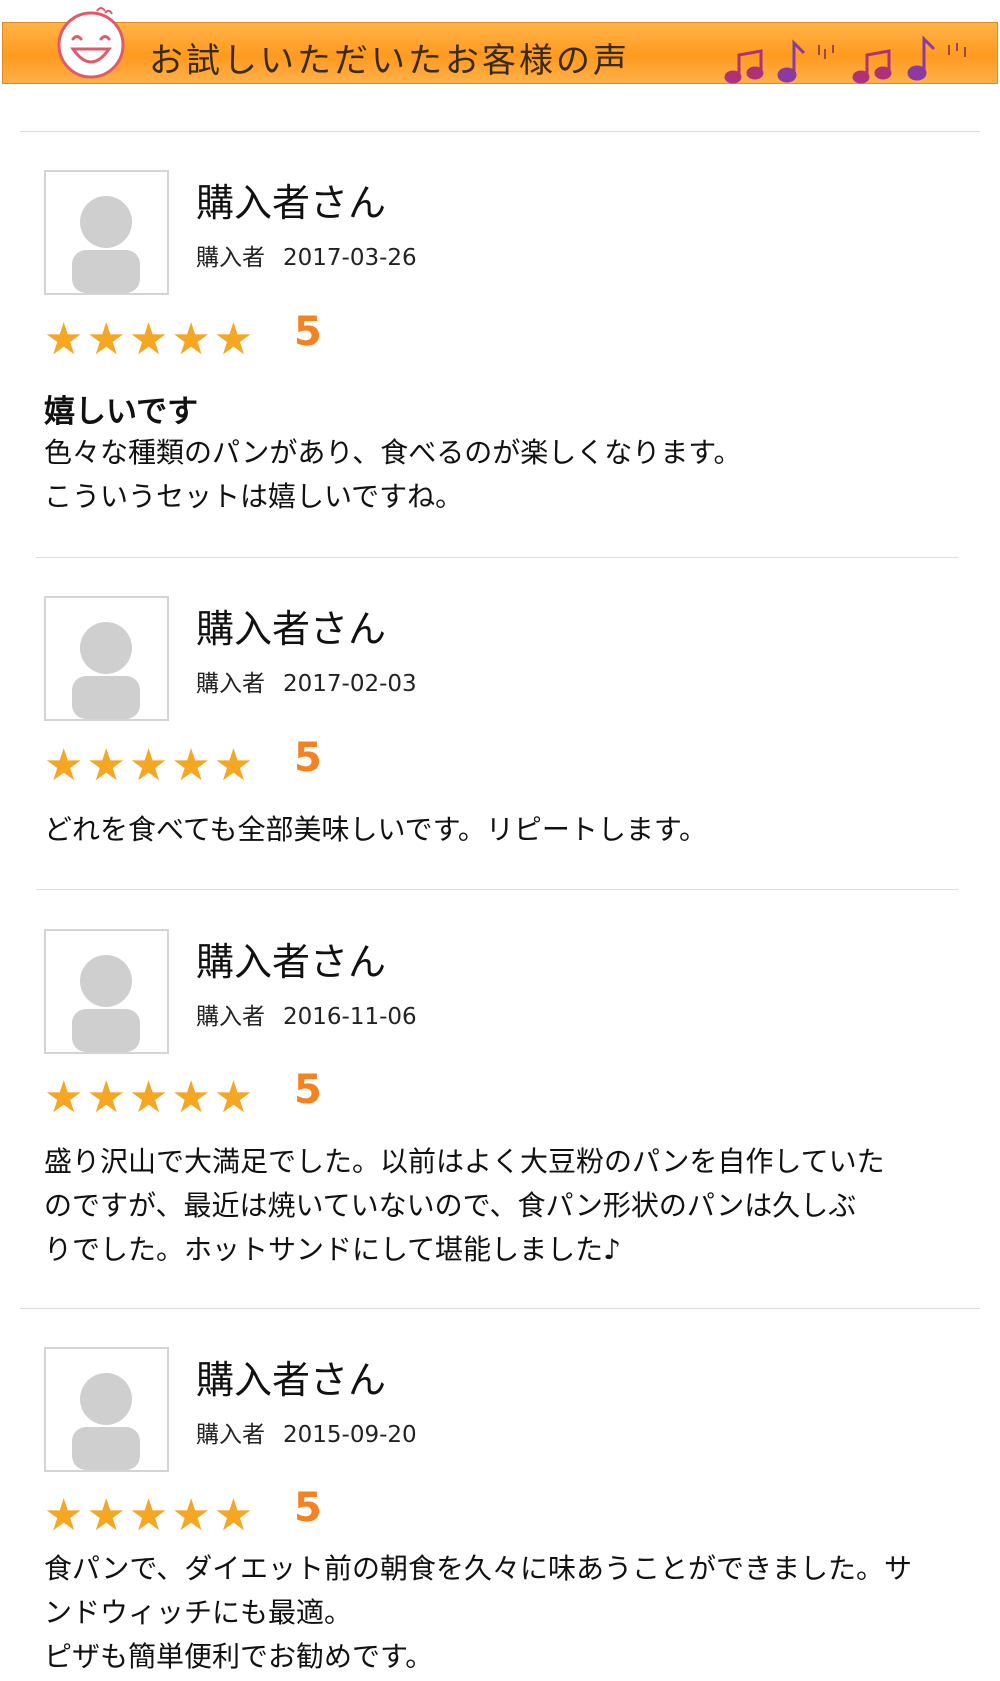  Describe the element at coordinates (350, 684) in the screenshot. I see `review-date: 2017-02-03` at that location.